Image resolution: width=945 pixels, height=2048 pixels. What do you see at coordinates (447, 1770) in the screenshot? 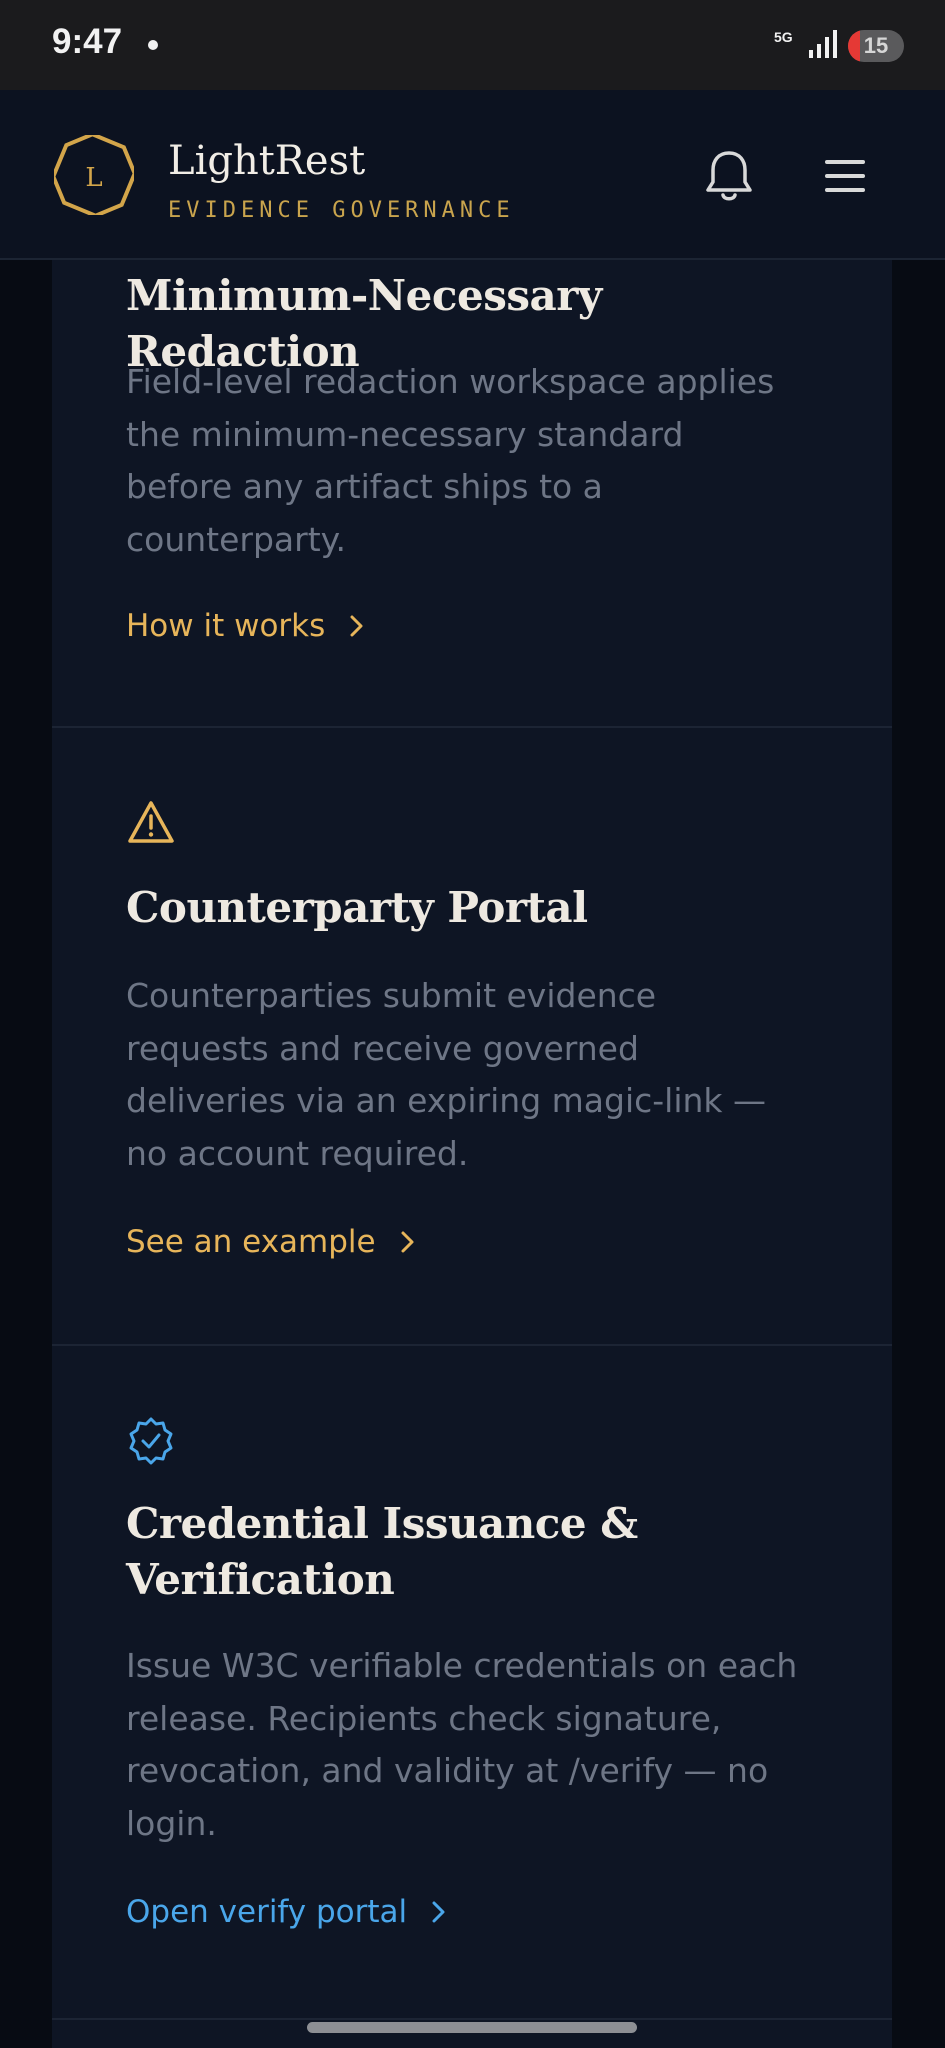
I see `card-description-line: revocation, and validity at /verify — no` at bounding box center [447, 1770].